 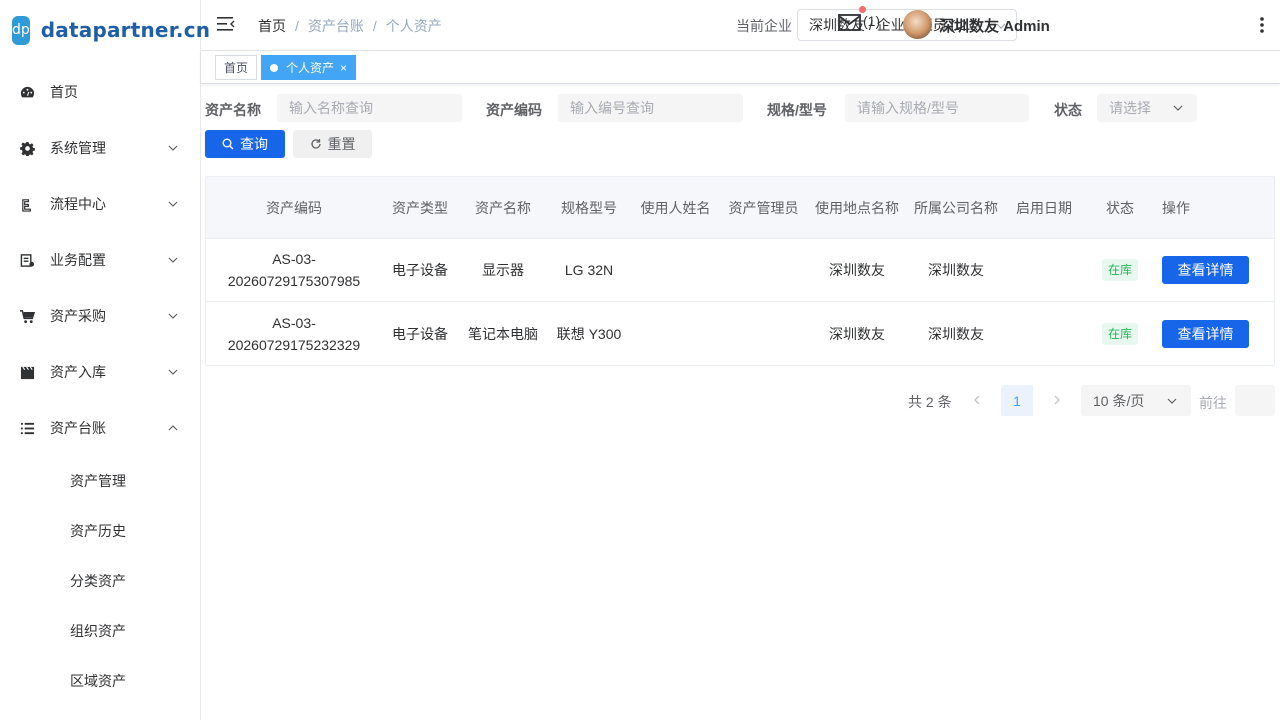 What do you see at coordinates (27, 372) in the screenshot?
I see `clapper-icon` at bounding box center [27, 372].